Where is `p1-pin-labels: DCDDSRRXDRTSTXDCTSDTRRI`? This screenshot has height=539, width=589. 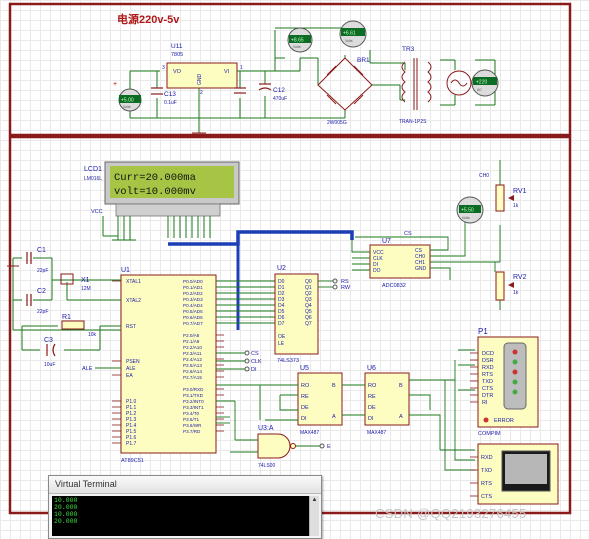
p1-pin-labels: DCDDSRRXDRTSTXDCTSDTRRI is located at coordinates (482, 378).